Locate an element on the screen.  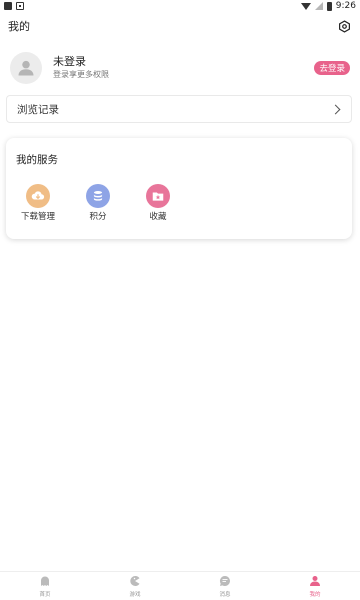
service-label: 积分 is located at coordinates (98, 217).